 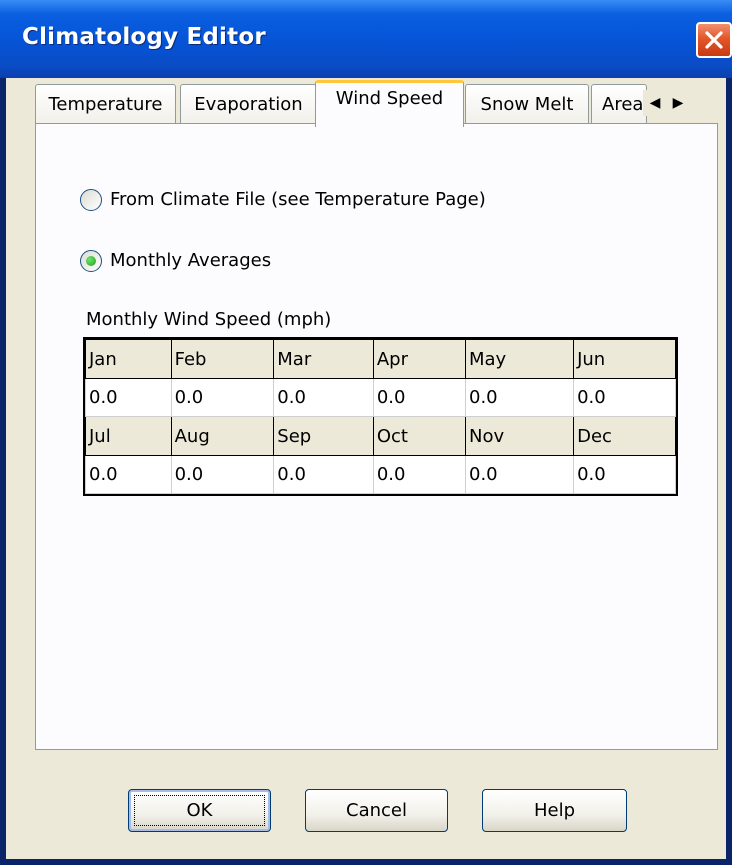 What do you see at coordinates (222, 436) in the screenshot?
I see `month-header: Aug` at bounding box center [222, 436].